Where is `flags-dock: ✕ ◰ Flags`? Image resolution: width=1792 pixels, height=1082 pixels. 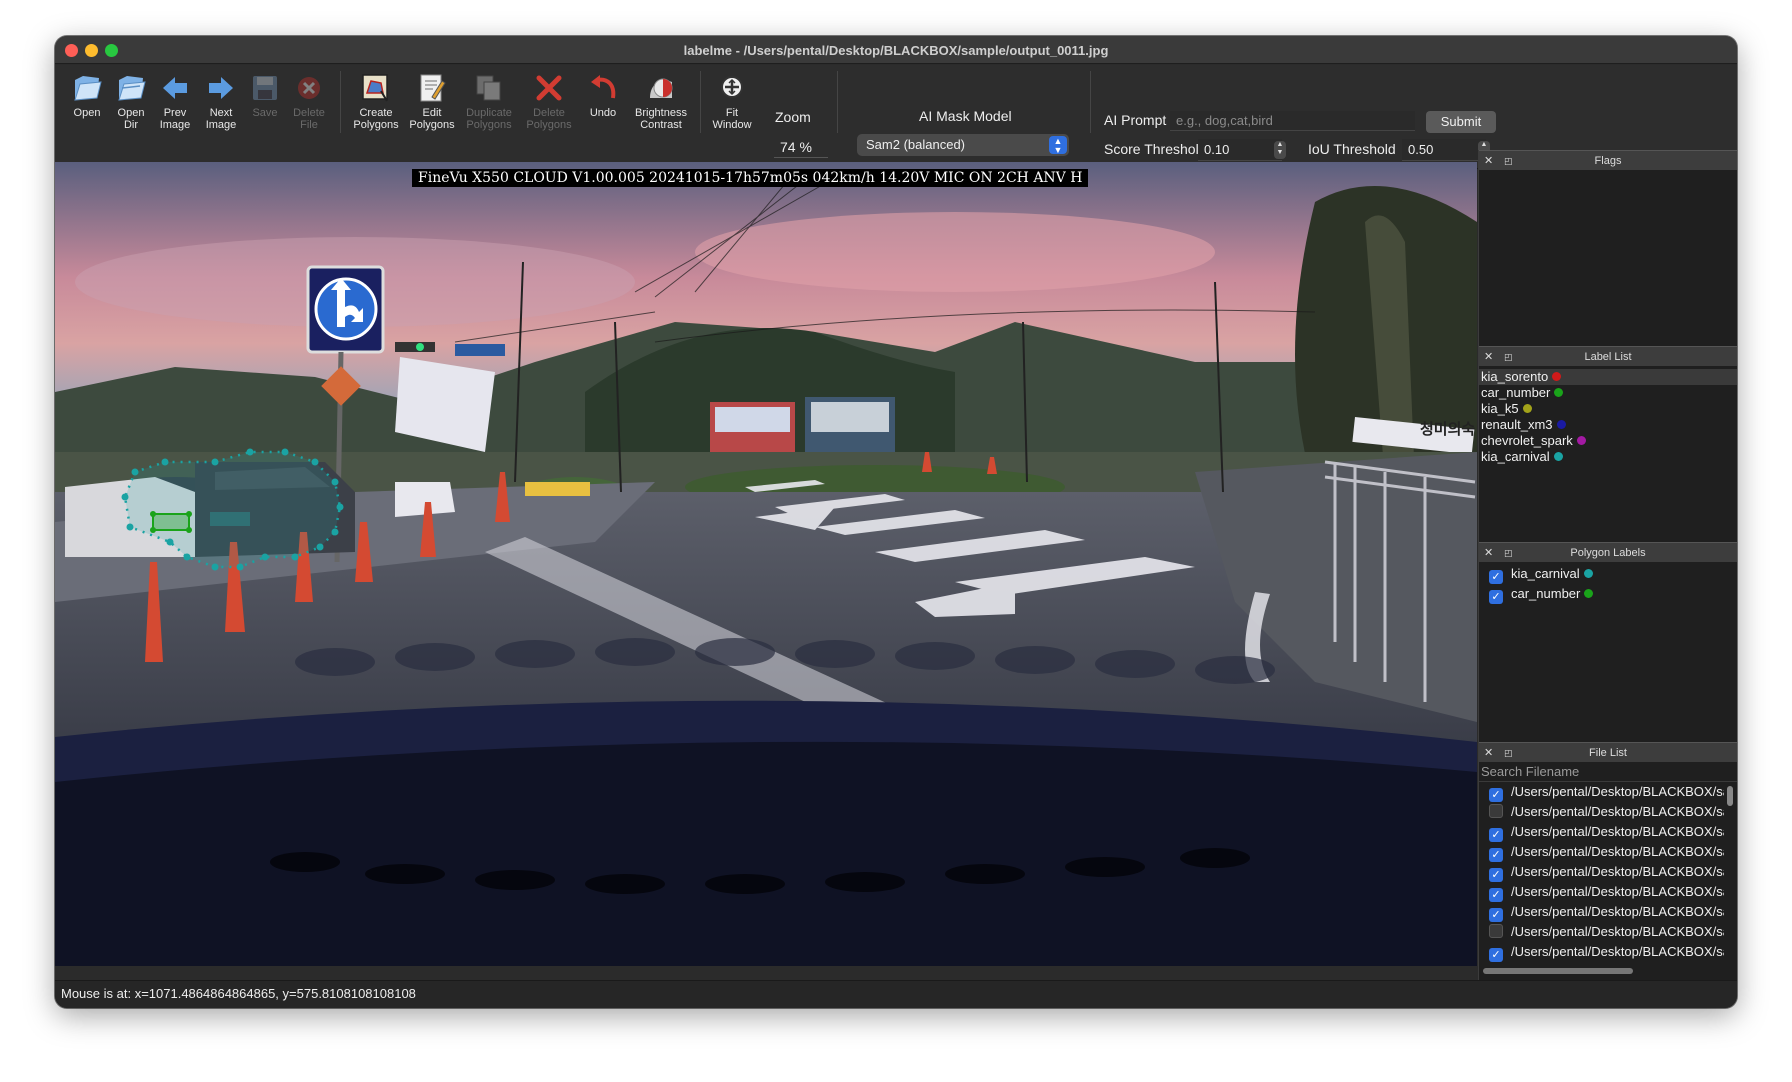
flags-dock: ✕ ◰ Flags is located at coordinates (1607, 248).